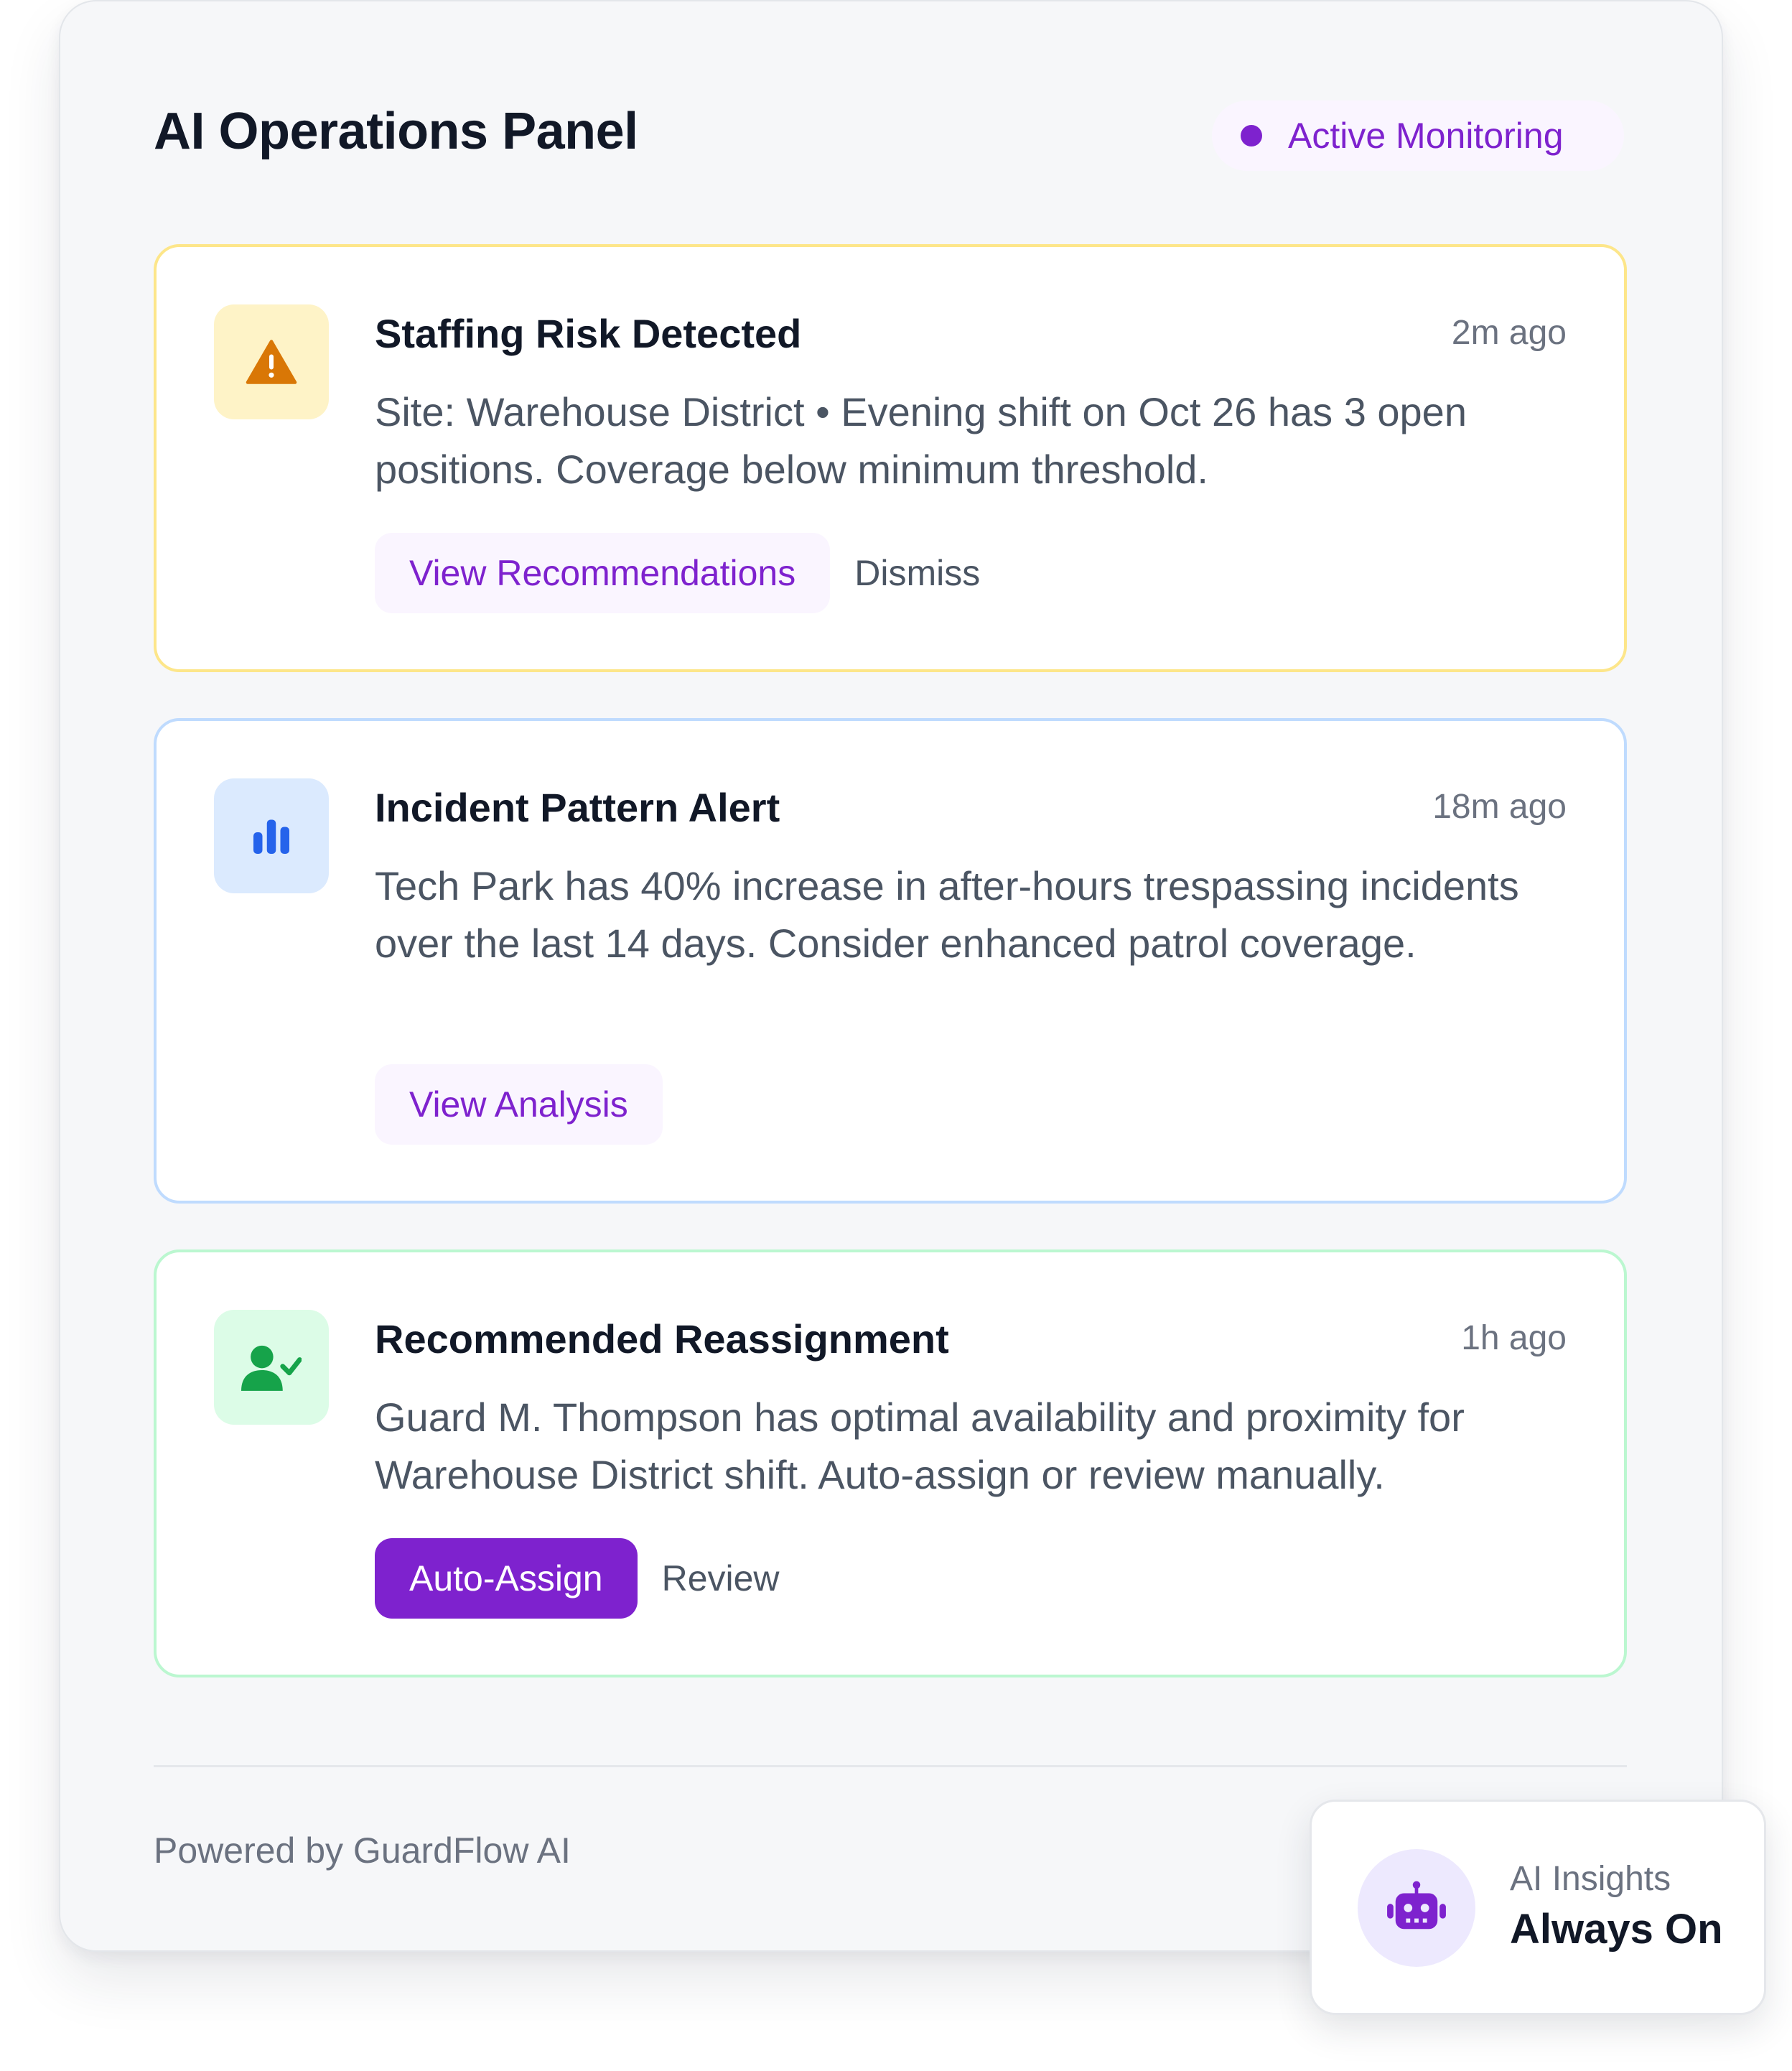  I want to click on dismiss-button: Dismiss, so click(917, 573).